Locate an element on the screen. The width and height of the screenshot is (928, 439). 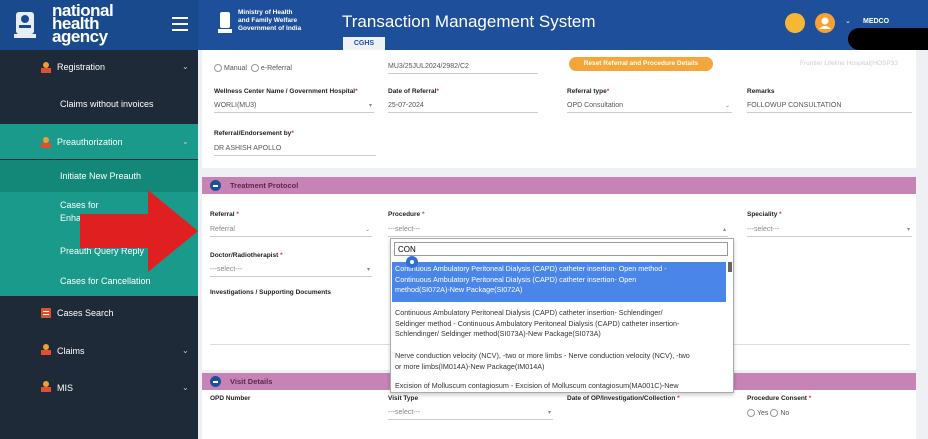
sidebar-item-initiate-new-preauth: Initiate New Preauth is located at coordinates (99, 176).